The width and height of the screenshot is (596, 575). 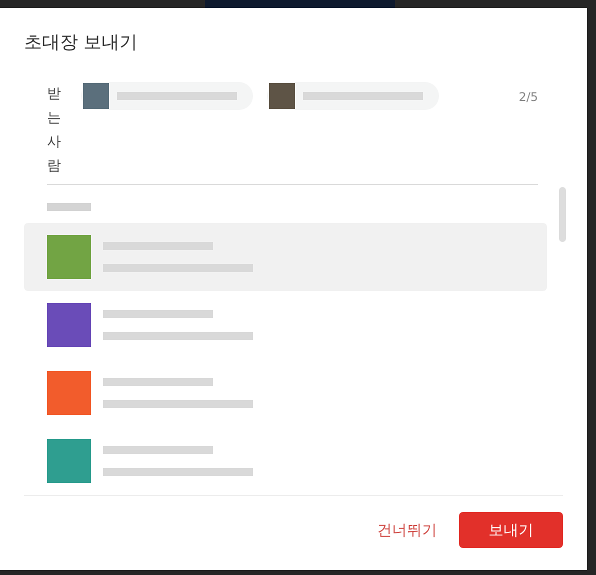 I want to click on dialog-title: 초대장 보내기, so click(x=81, y=42).